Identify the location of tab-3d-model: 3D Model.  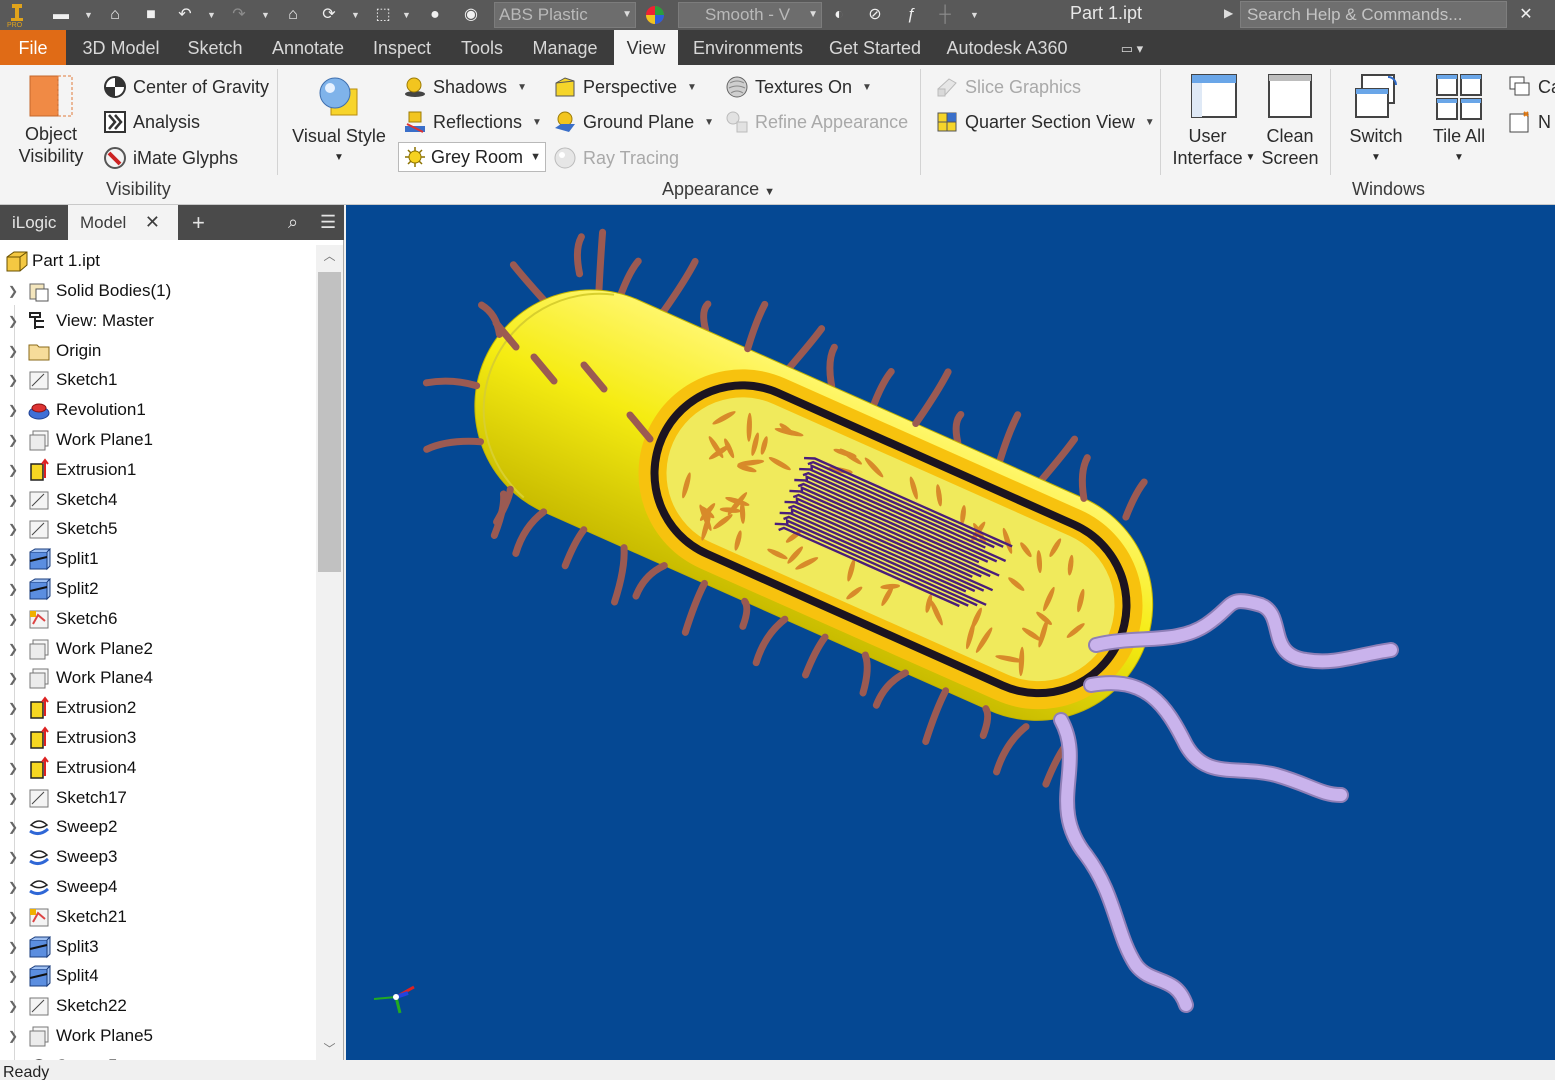
(121, 47).